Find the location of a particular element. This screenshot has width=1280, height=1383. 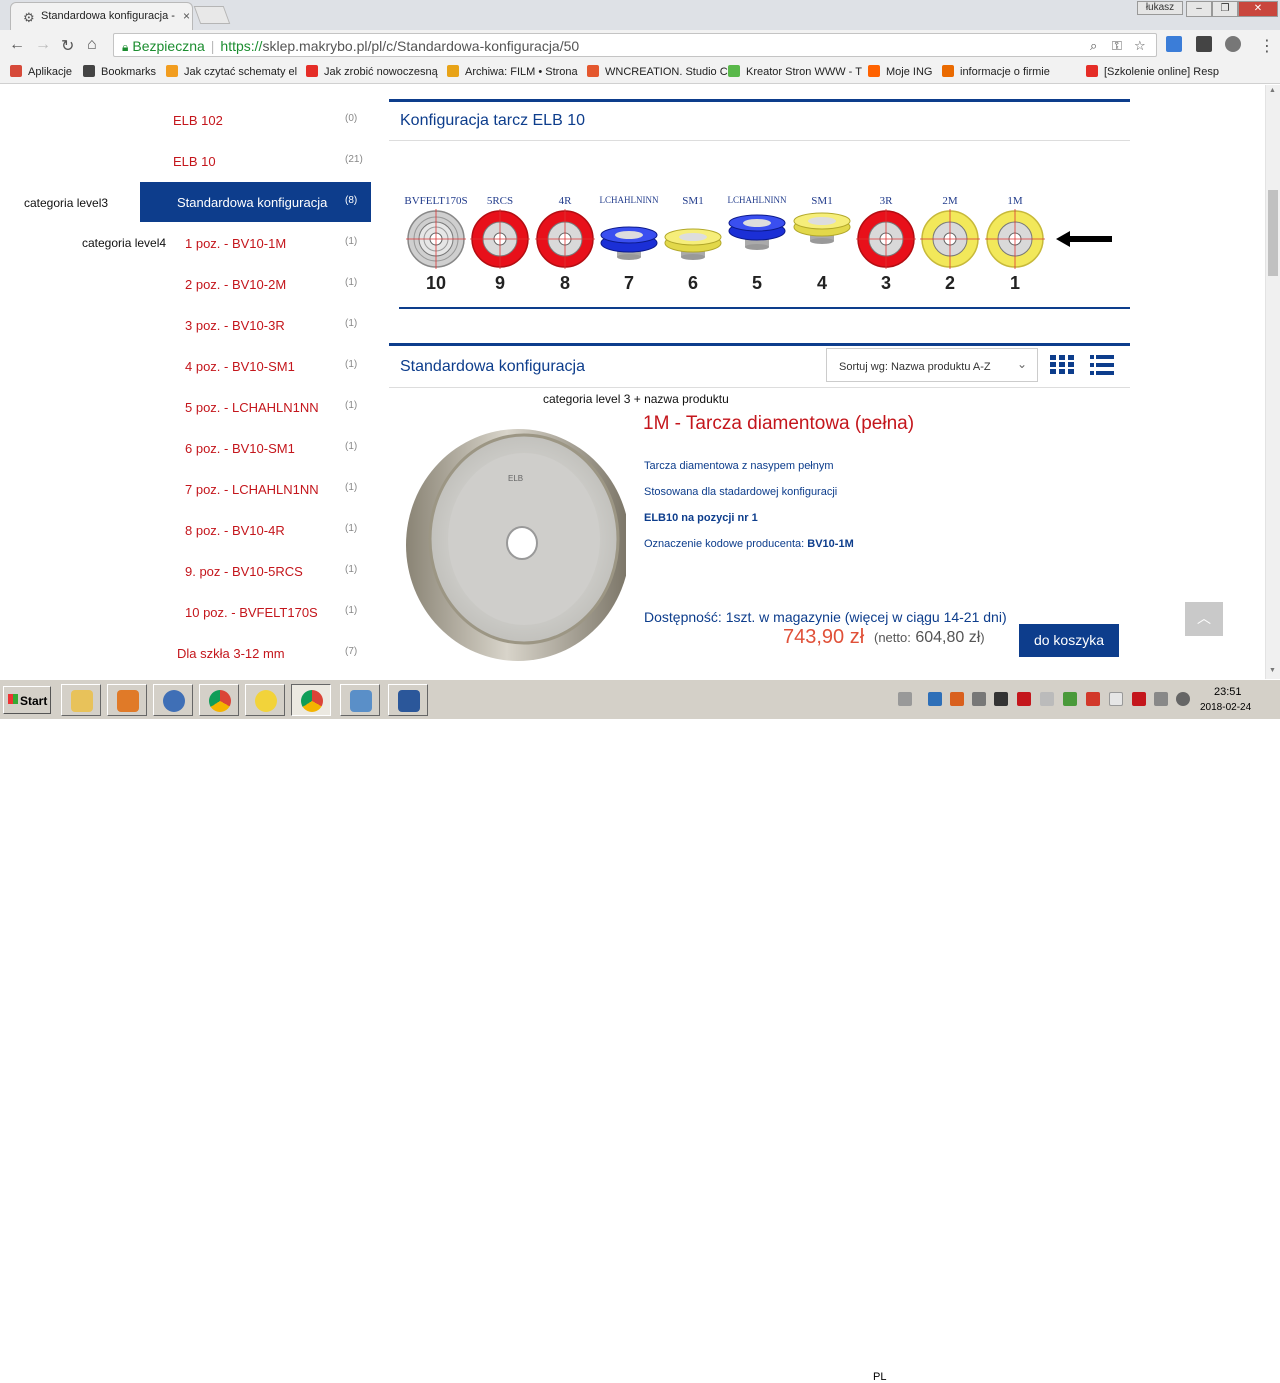

app-icon is located at coordinates (1070, 699).